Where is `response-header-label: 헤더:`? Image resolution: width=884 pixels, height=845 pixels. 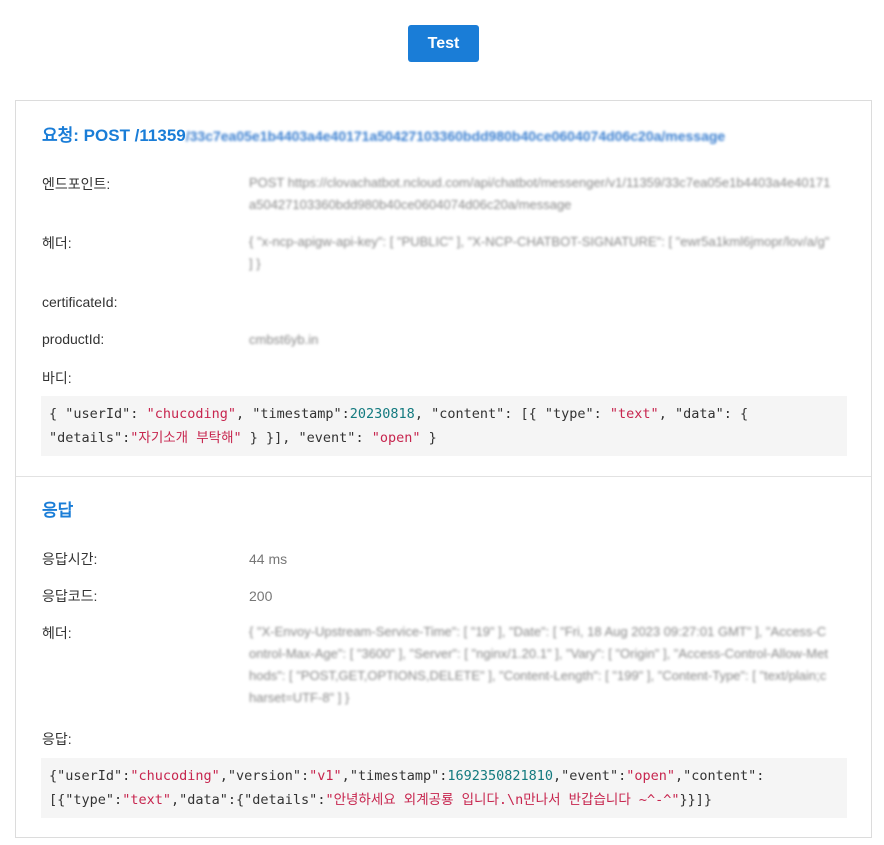
response-header-label: 헤더: is located at coordinates (57, 633).